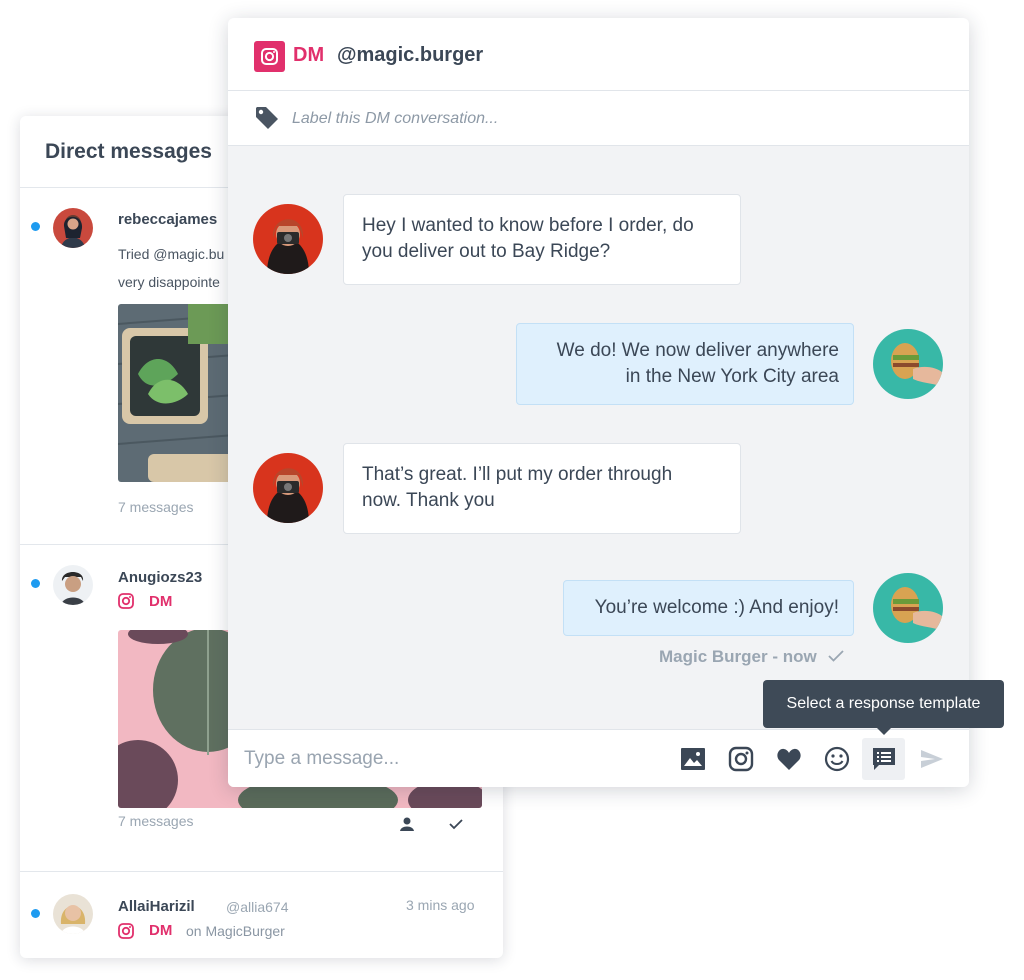  I want to click on message-line: That’s great. I’ll put my order through, so click(517, 474).